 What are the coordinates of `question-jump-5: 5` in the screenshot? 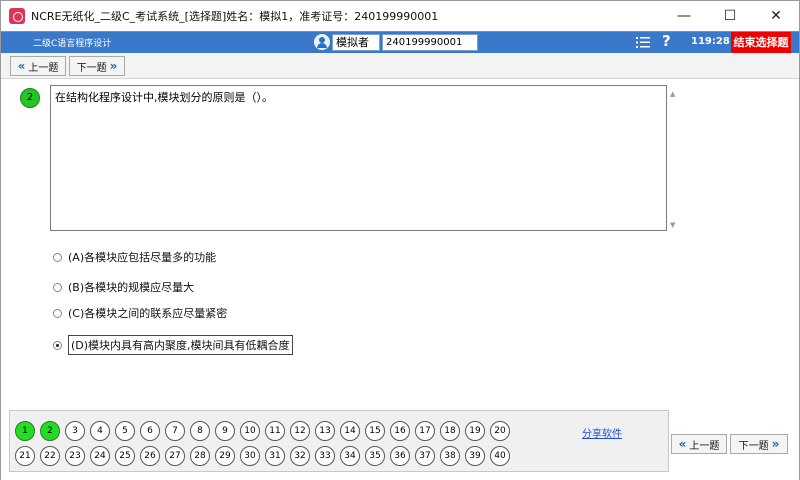 It's located at (125, 431).